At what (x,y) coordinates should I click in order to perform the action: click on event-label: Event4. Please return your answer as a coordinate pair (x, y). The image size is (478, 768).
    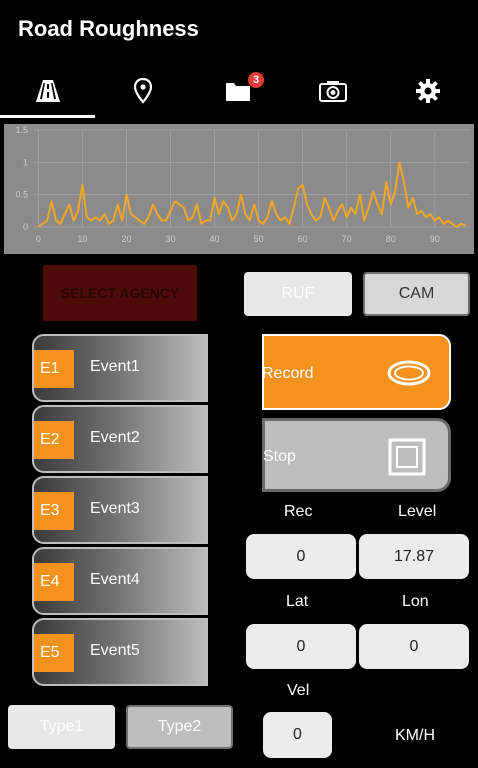
    Looking at the image, I should click on (115, 579).